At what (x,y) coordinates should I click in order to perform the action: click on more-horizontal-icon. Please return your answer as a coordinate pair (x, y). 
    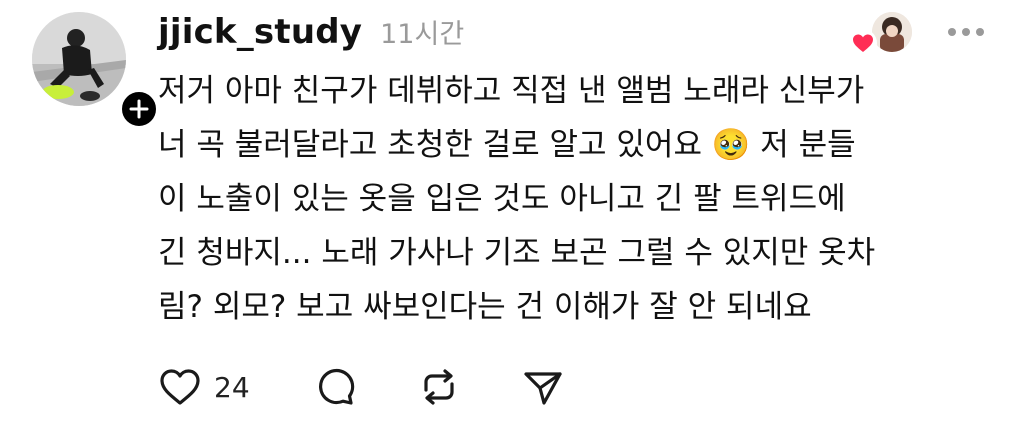
    Looking at the image, I should click on (966, 32).